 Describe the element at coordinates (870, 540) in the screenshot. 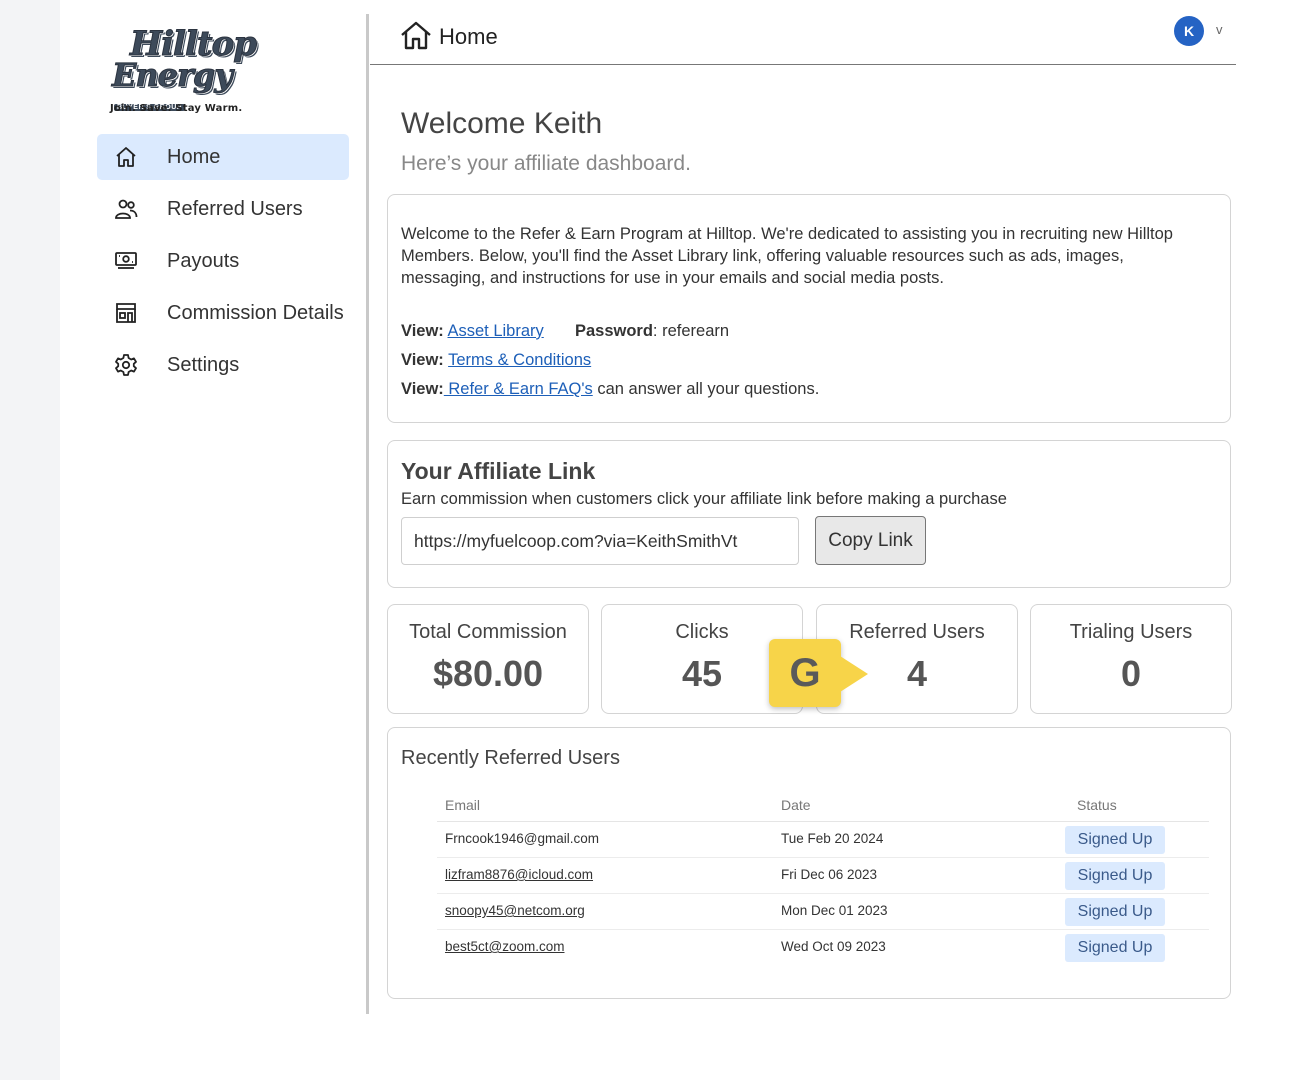

I see `copy-link-button: Copy Link` at that location.